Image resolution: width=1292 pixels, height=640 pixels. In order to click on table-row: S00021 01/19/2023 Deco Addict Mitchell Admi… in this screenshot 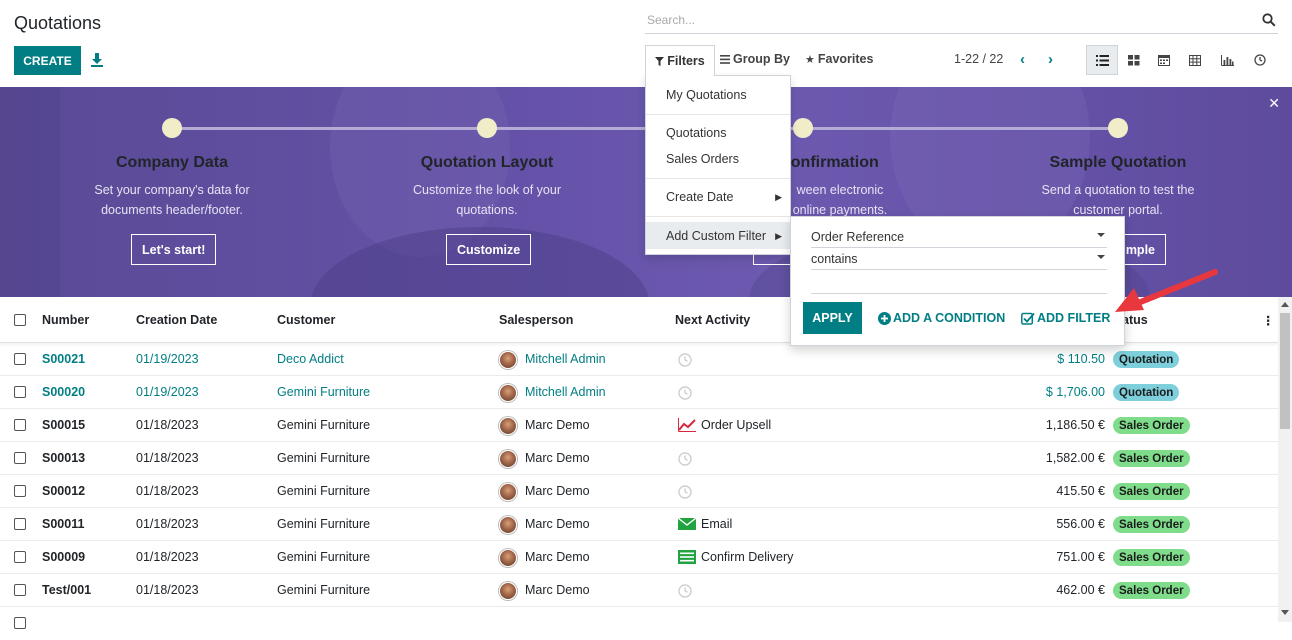, I will do `click(639, 359)`.